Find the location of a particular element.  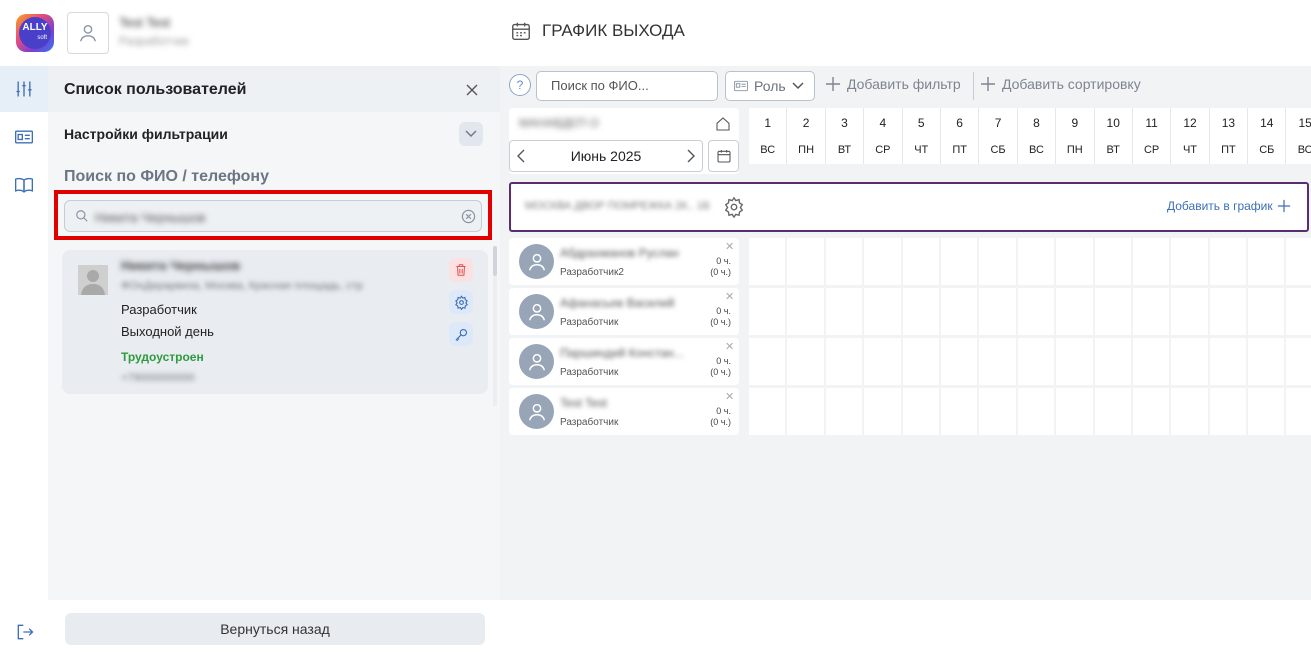

help-button: ? is located at coordinates (520, 85).